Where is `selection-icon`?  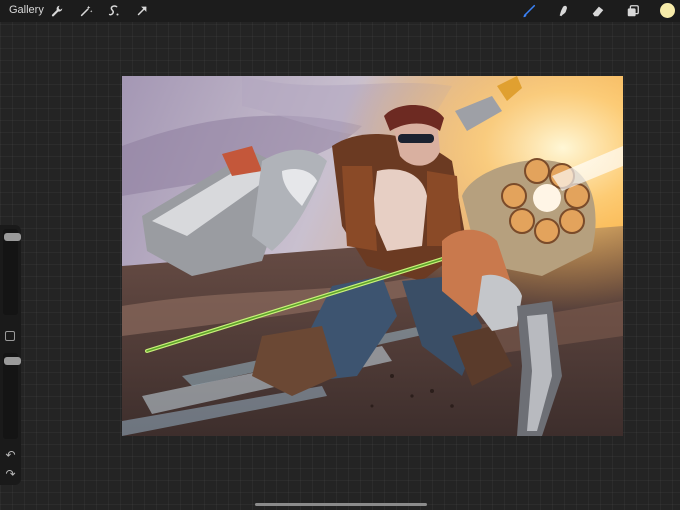 selection-icon is located at coordinates (114, 11).